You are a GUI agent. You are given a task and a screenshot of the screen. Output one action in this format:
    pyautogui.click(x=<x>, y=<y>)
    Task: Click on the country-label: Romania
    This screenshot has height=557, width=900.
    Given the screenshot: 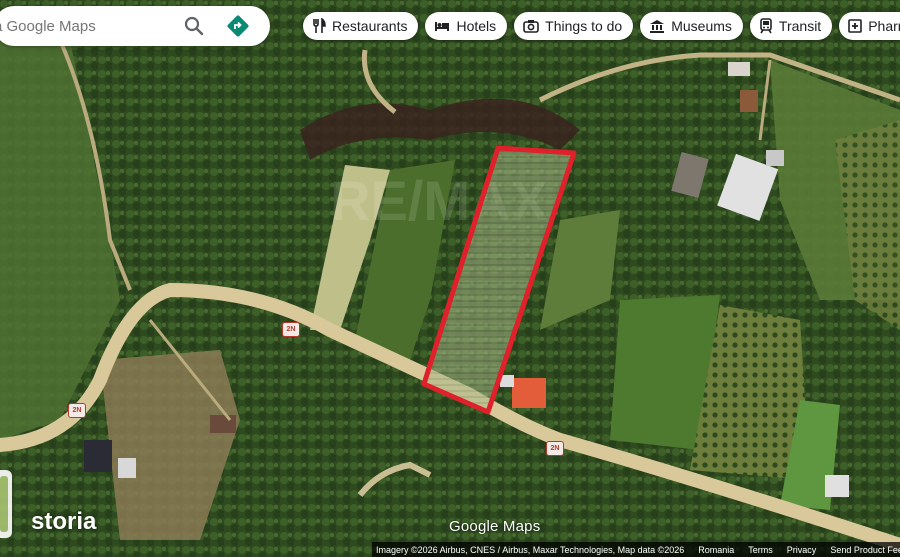 What is the action you would take?
    pyautogui.click(x=716, y=549)
    